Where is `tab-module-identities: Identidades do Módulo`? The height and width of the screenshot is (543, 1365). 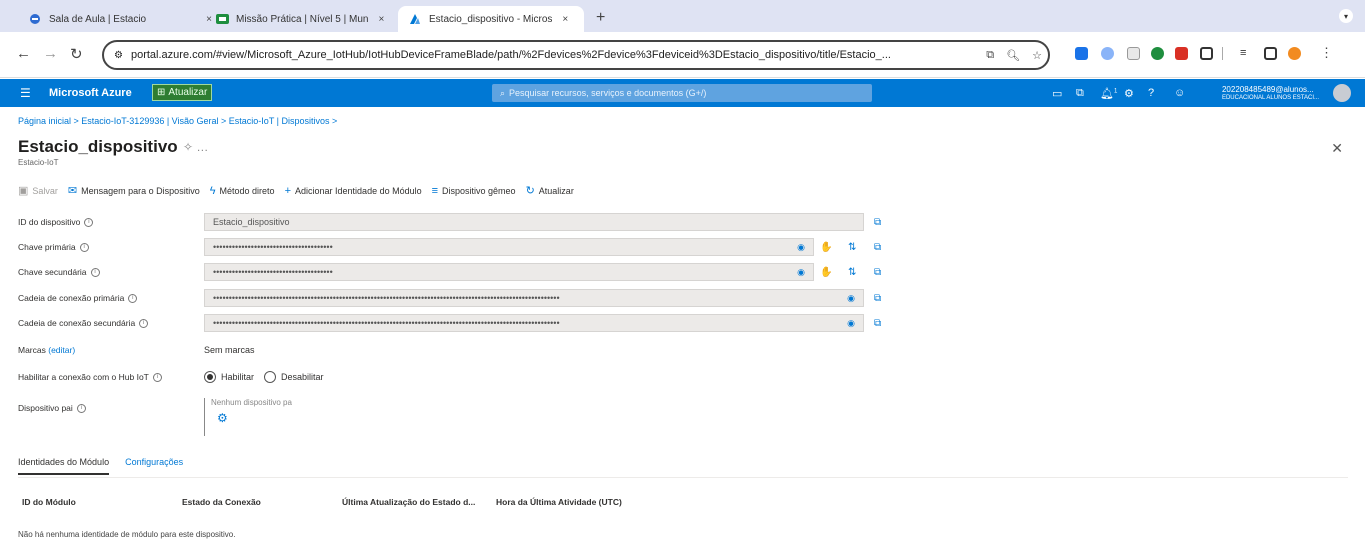 tab-module-identities: Identidades do Módulo is located at coordinates (64, 466).